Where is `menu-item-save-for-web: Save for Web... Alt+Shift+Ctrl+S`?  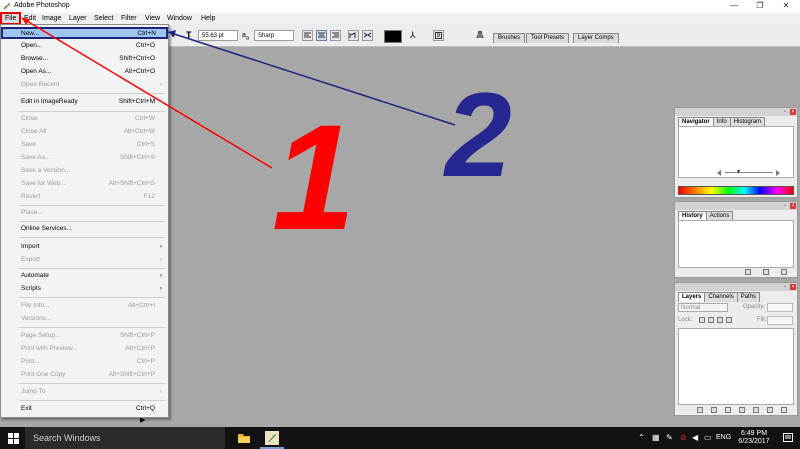 menu-item-save-for-web: Save for Web... Alt+Shift+Ctrl+S is located at coordinates (84, 183).